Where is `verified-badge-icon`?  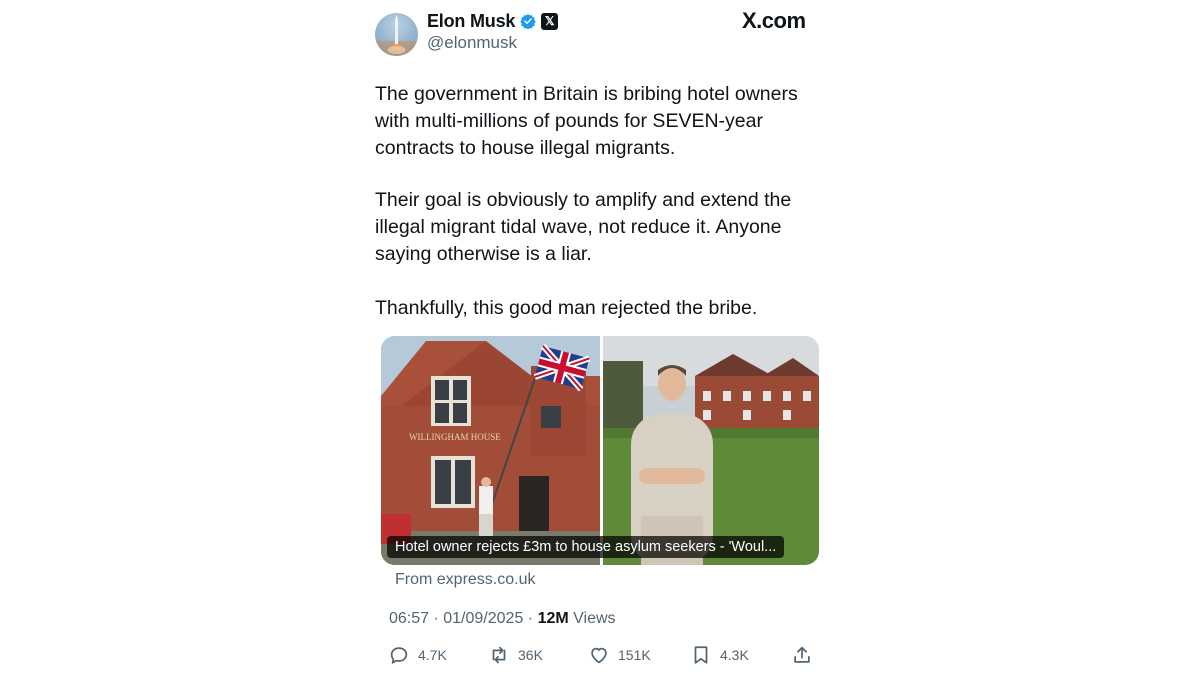
verified-badge-icon is located at coordinates (528, 21).